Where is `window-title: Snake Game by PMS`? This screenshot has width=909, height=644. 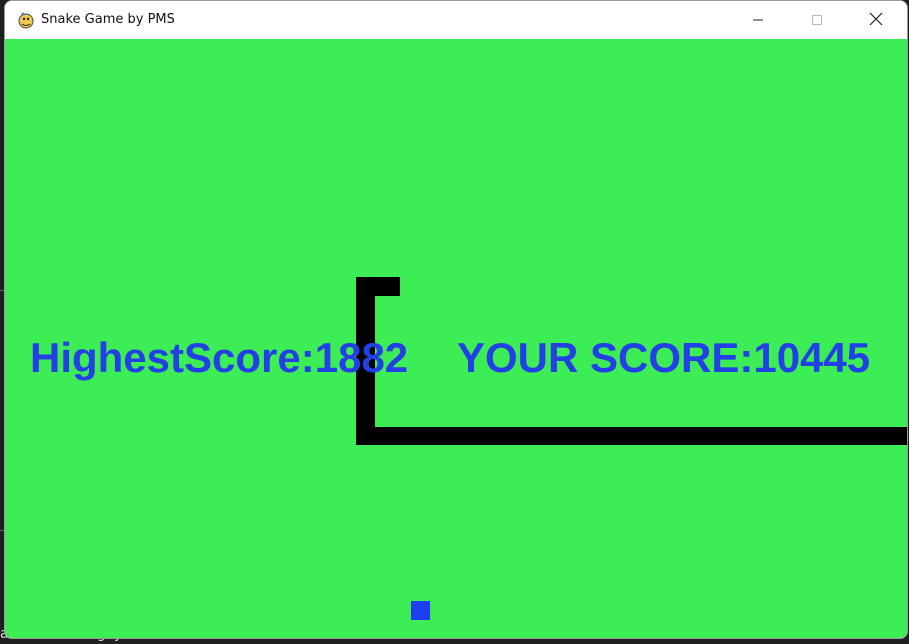 window-title: Snake Game by PMS is located at coordinates (108, 19).